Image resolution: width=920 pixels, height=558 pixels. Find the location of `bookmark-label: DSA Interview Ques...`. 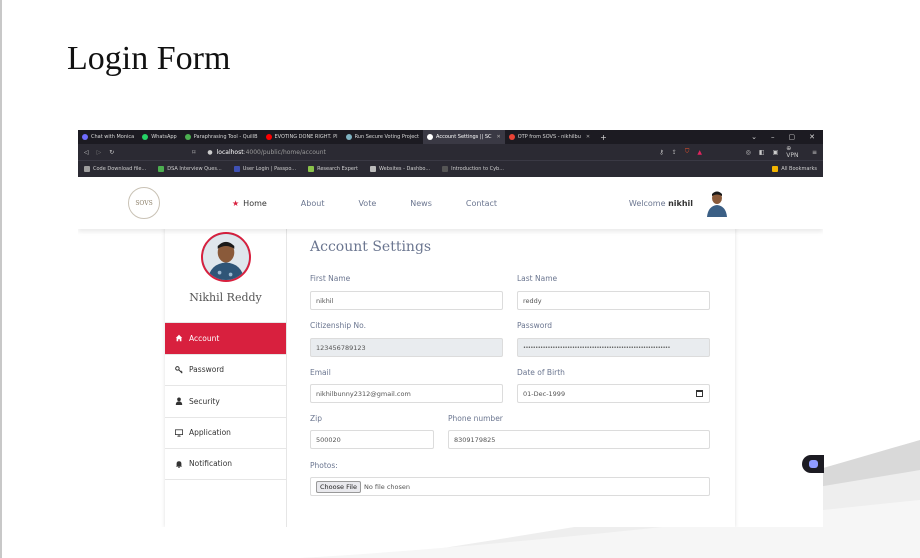

bookmark-label: DSA Interview Ques... is located at coordinates (194, 169).